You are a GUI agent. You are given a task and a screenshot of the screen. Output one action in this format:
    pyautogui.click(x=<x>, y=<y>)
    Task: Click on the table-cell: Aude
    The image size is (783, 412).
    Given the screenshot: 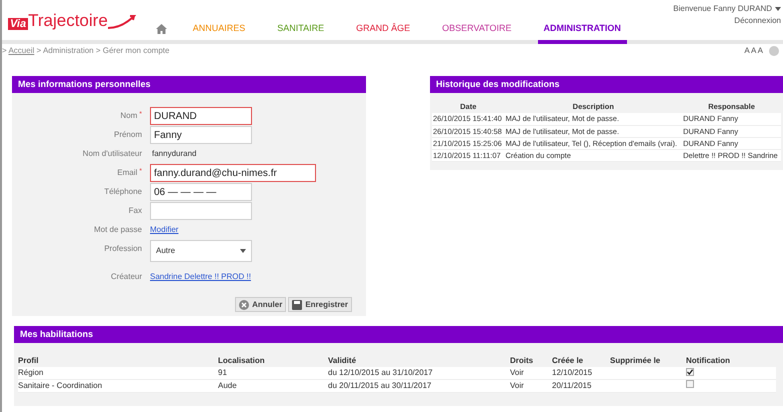 What is the action you would take?
    pyautogui.click(x=273, y=386)
    